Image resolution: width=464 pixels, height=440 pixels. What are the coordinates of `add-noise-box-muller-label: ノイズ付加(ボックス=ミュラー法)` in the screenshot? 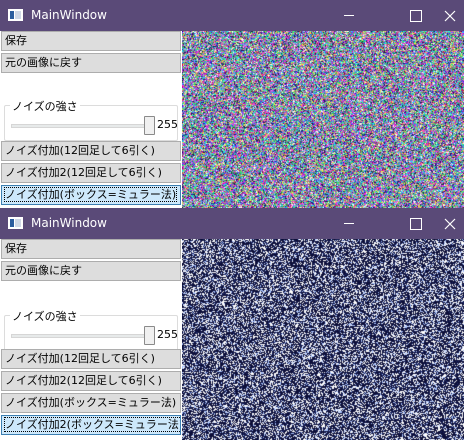 It's located at (90, 194).